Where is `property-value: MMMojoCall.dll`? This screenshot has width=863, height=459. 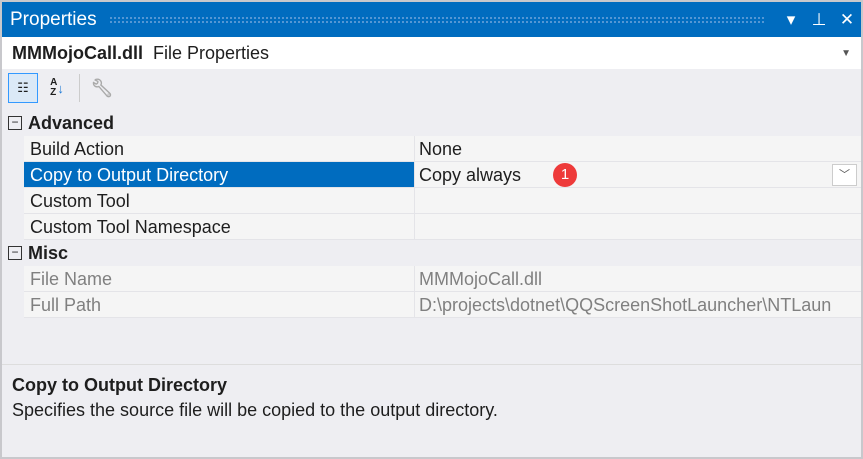
property-value: MMMojoCall.dll is located at coordinates (637, 279).